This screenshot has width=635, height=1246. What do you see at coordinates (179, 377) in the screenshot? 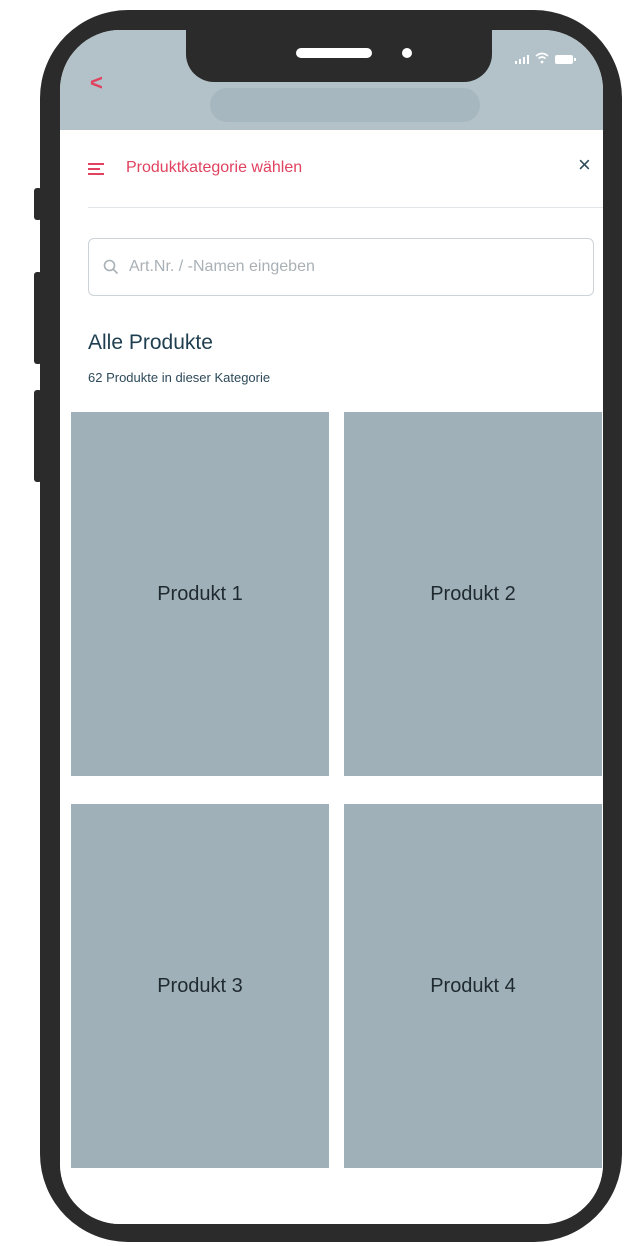
I see `category-count: 62 Produkte in dieser Kategorie` at bounding box center [179, 377].